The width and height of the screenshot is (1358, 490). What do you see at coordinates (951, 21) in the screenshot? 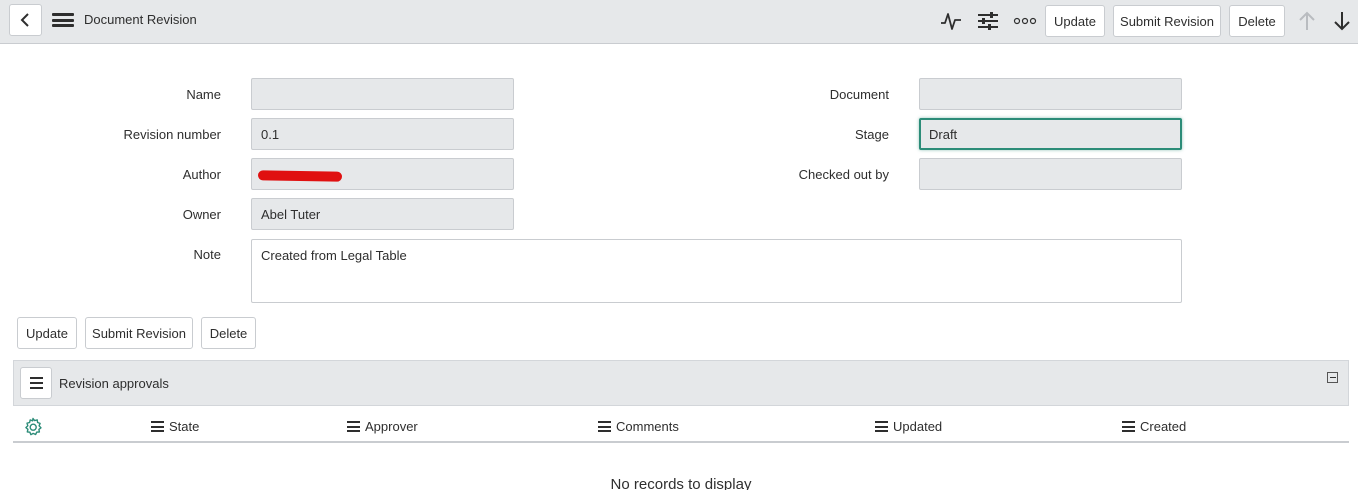
I see `activity-icon` at bounding box center [951, 21].